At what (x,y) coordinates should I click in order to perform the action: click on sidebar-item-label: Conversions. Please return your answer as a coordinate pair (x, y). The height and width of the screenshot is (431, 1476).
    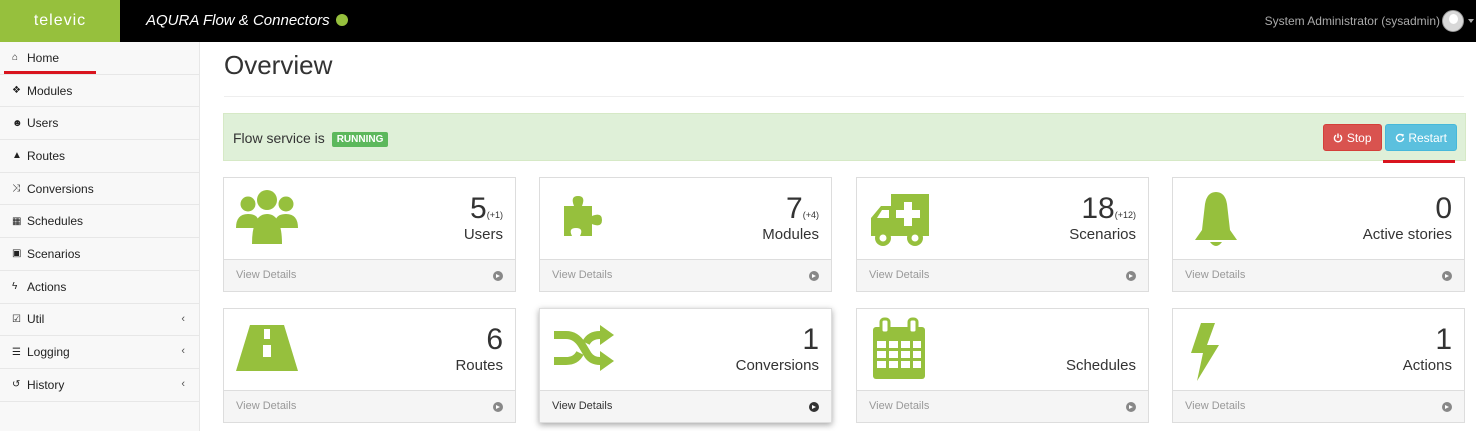
    Looking at the image, I should click on (60, 188).